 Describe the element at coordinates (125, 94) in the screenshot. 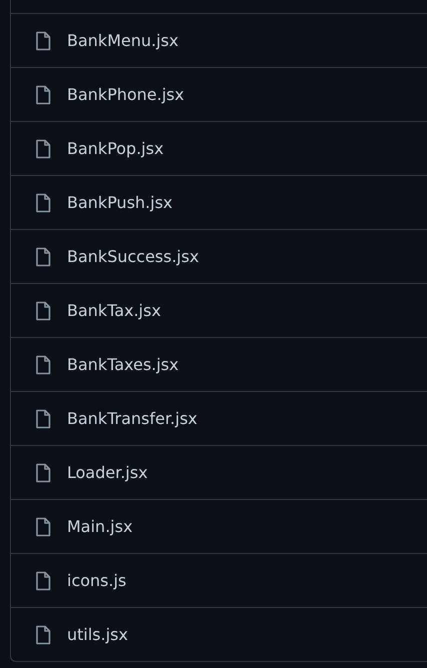

I see `file-name-link: BankPhone.jsx` at that location.